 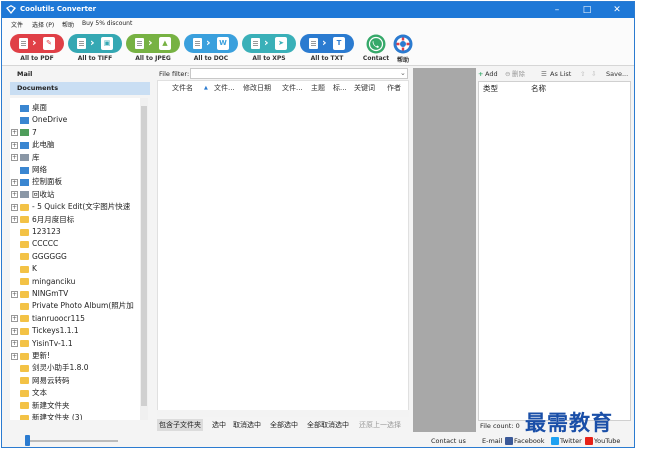 What do you see at coordinates (557, 10) in the screenshot?
I see `minimize-button: –` at bounding box center [557, 10].